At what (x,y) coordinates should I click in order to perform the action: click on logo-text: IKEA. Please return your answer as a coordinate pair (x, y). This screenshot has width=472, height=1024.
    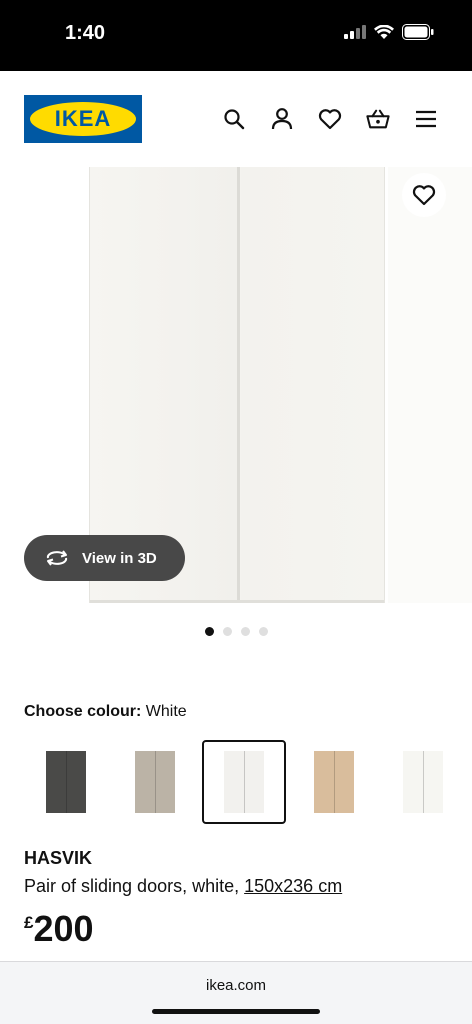
    Looking at the image, I should click on (83, 118).